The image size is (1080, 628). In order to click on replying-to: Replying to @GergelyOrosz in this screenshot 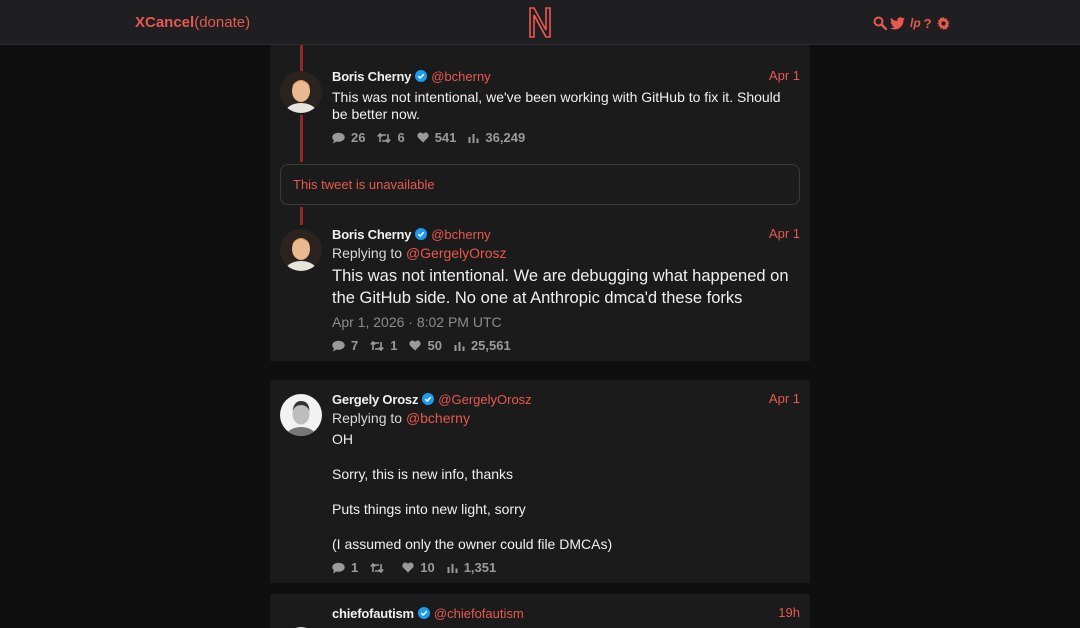, I will do `click(419, 253)`.